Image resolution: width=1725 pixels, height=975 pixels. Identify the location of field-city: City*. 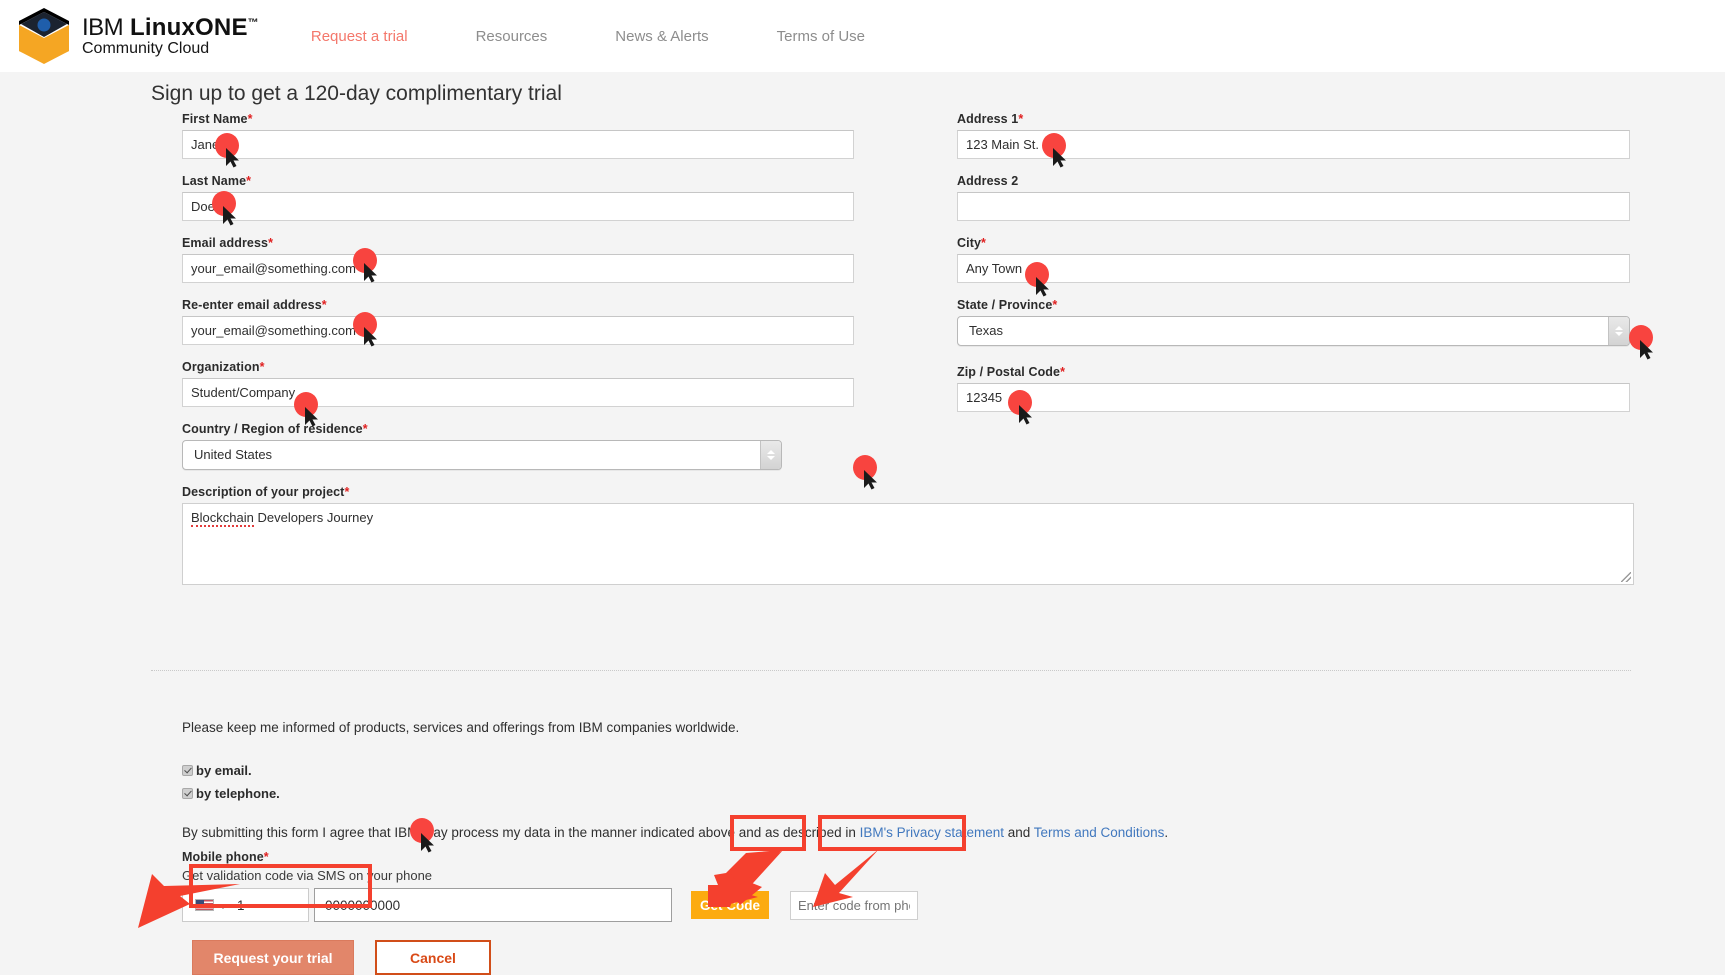
(1293, 259).